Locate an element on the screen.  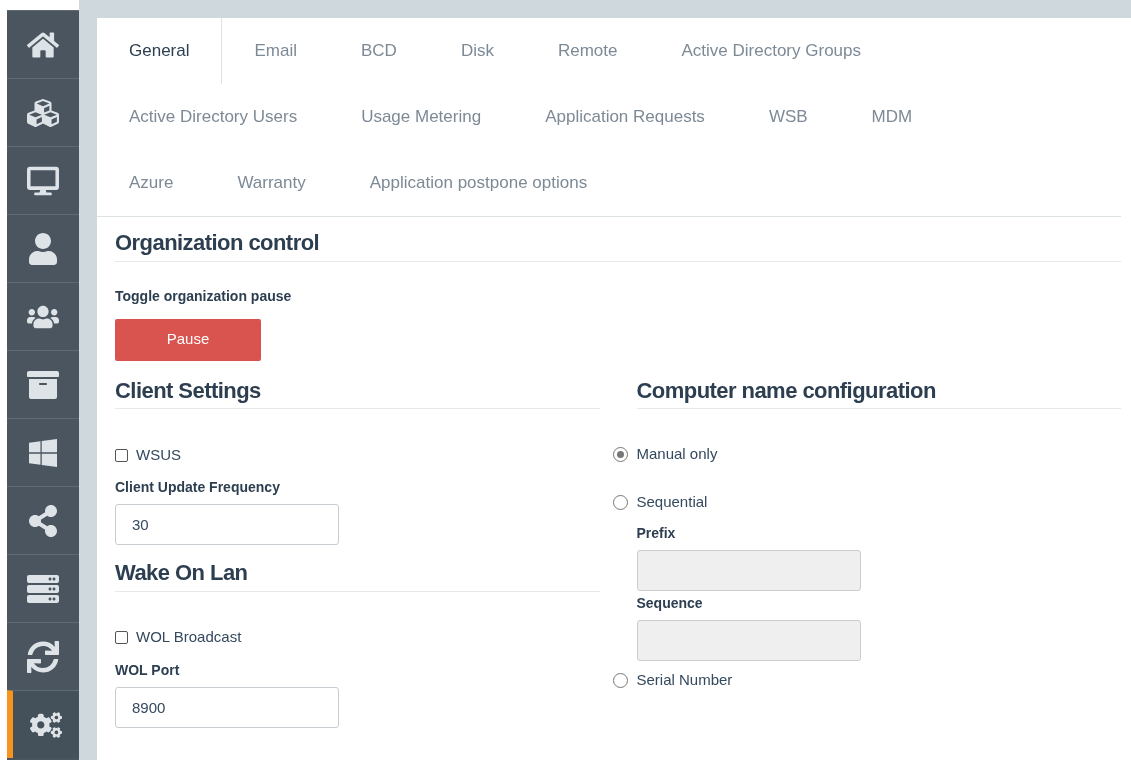
field-label: Sequence is located at coordinates (670, 603).